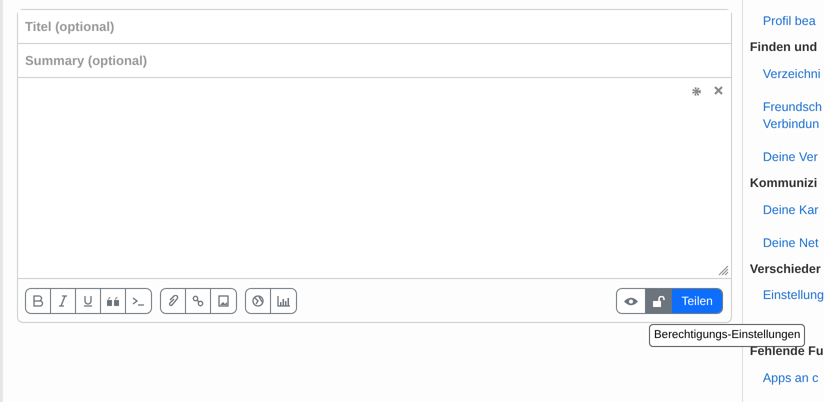  Describe the element at coordinates (780, 157) in the screenshot. I see `sidebar-link: Deine Ver` at that location.